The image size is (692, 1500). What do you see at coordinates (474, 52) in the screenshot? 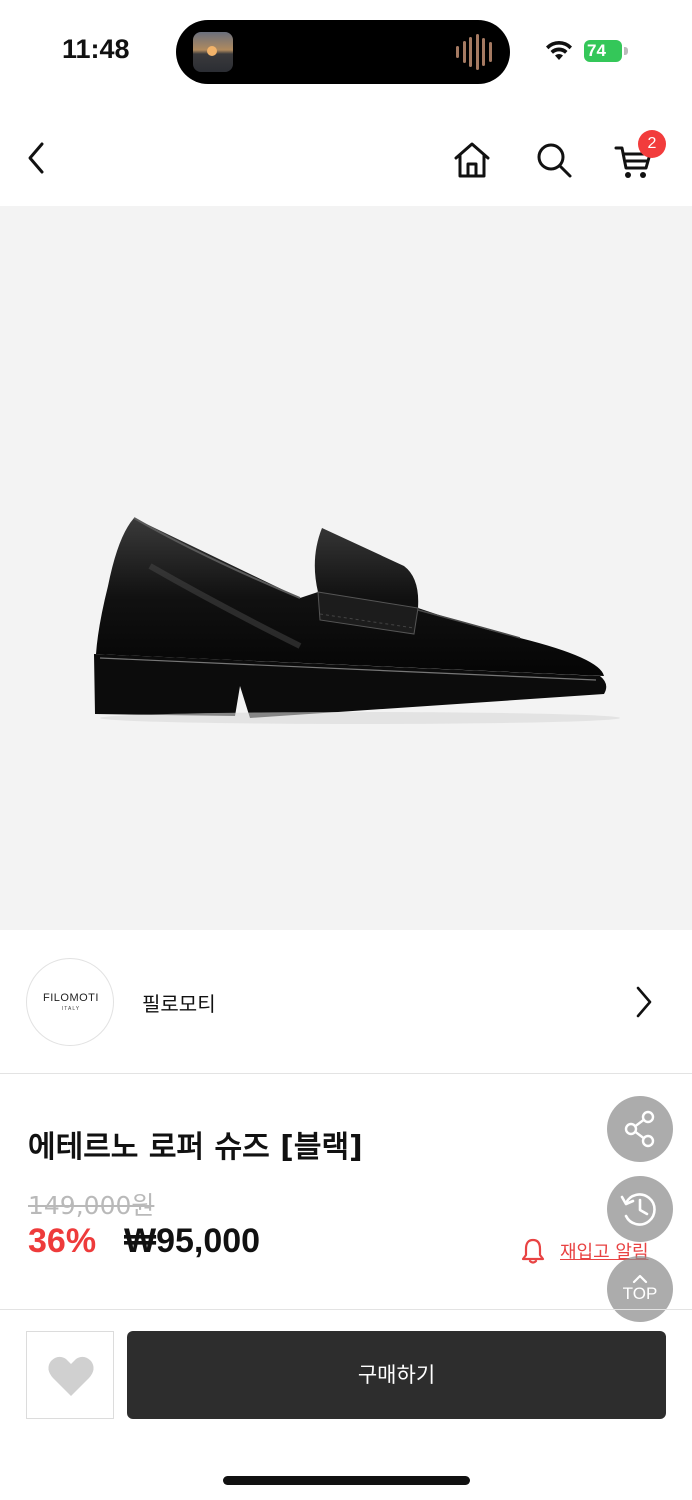
I see `audio-waveform-icon` at bounding box center [474, 52].